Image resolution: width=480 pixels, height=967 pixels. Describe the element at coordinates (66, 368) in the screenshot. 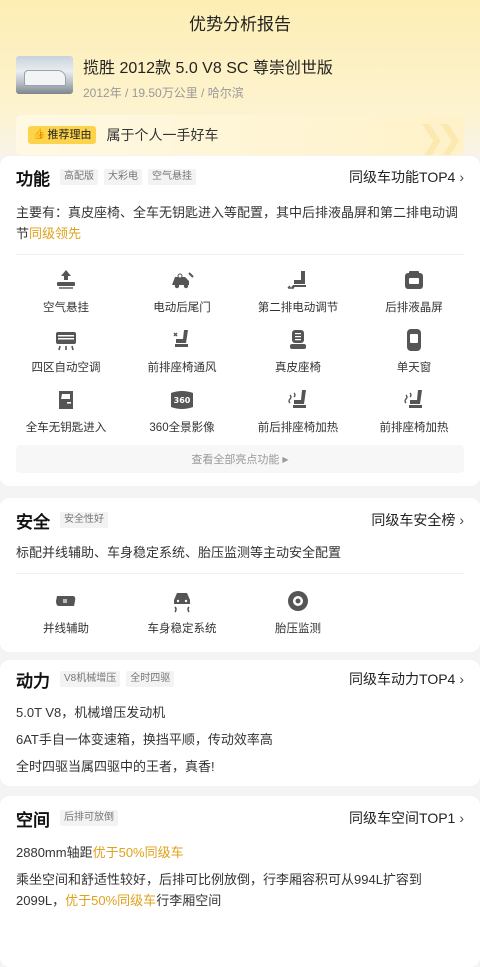

I see `feature-label: 四区自动空调` at that location.